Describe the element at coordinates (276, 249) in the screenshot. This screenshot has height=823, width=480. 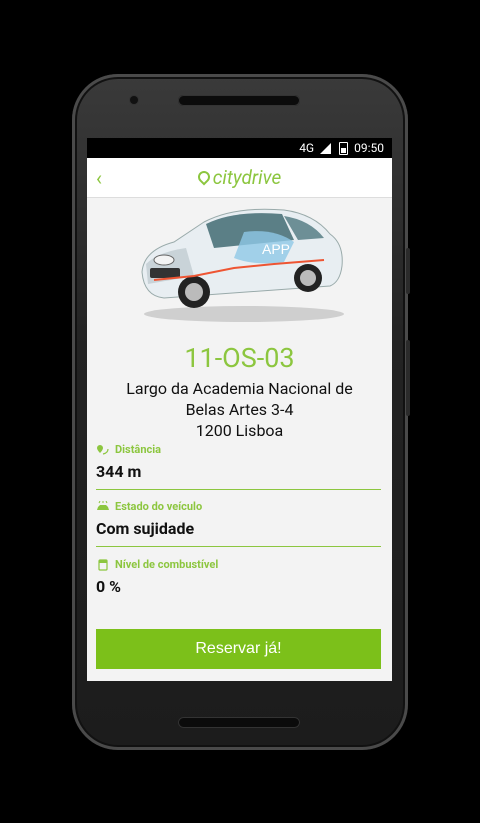
I see `car-decal-text: APP` at that location.